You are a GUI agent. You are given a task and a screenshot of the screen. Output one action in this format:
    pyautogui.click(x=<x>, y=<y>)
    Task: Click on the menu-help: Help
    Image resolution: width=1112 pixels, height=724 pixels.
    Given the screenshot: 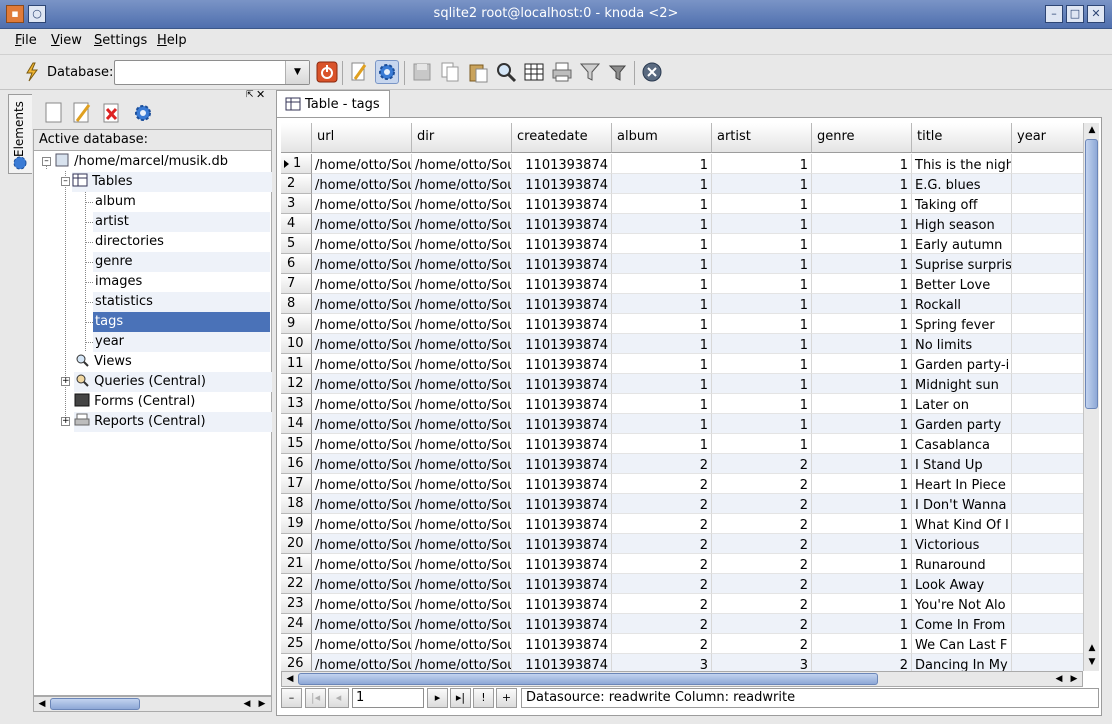 What is the action you would take?
    pyautogui.click(x=172, y=40)
    